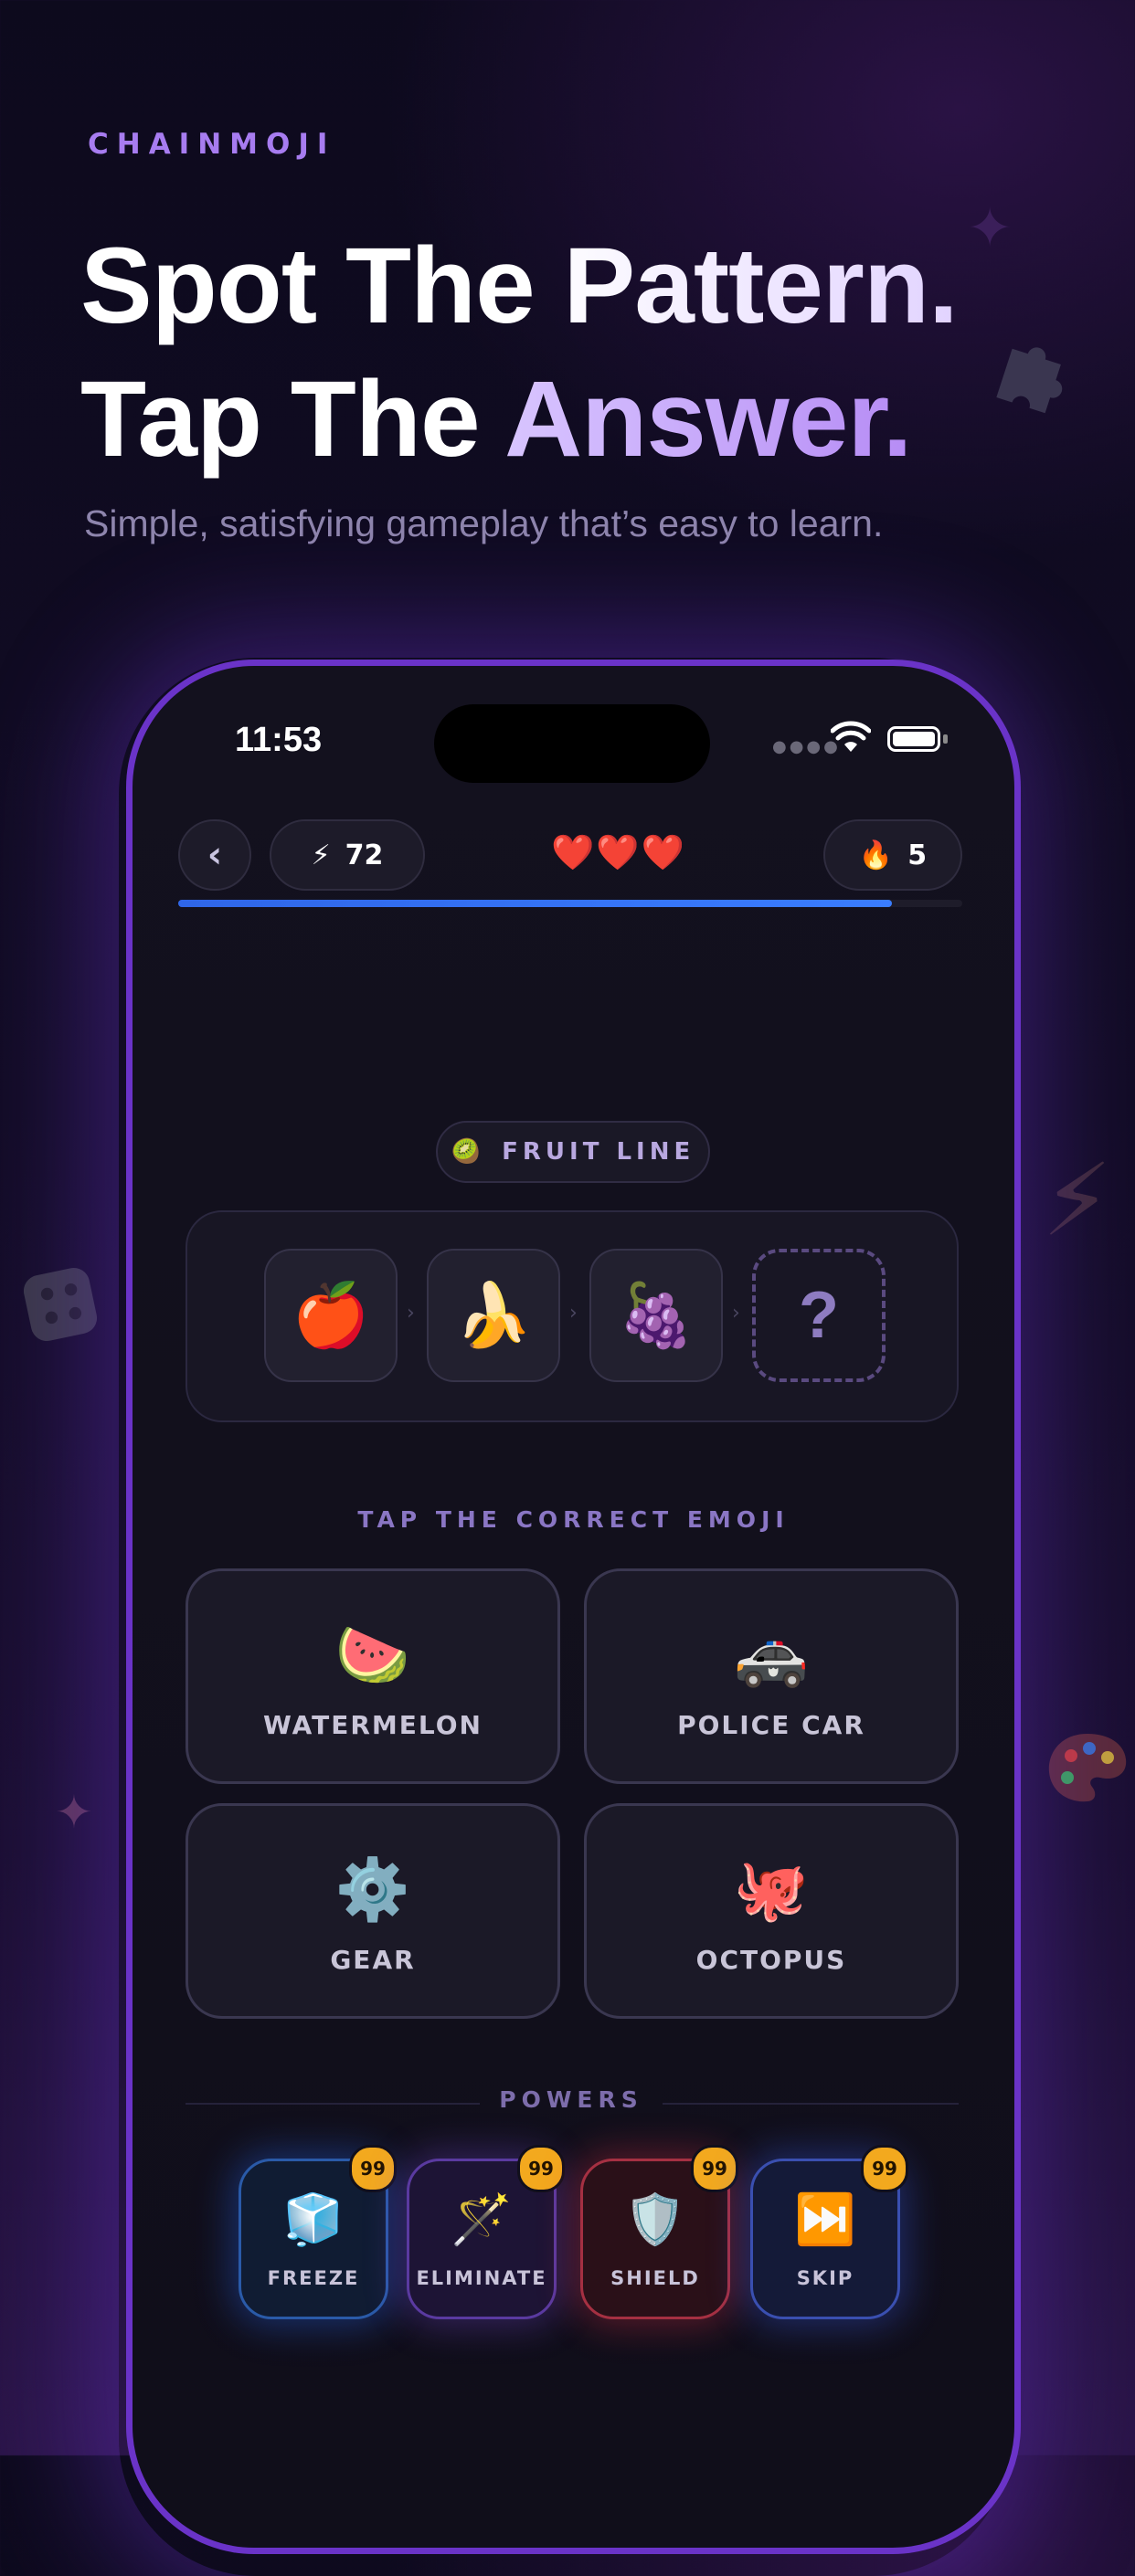 The height and width of the screenshot is (2576, 1135). I want to click on back-button: ‹, so click(214, 855).